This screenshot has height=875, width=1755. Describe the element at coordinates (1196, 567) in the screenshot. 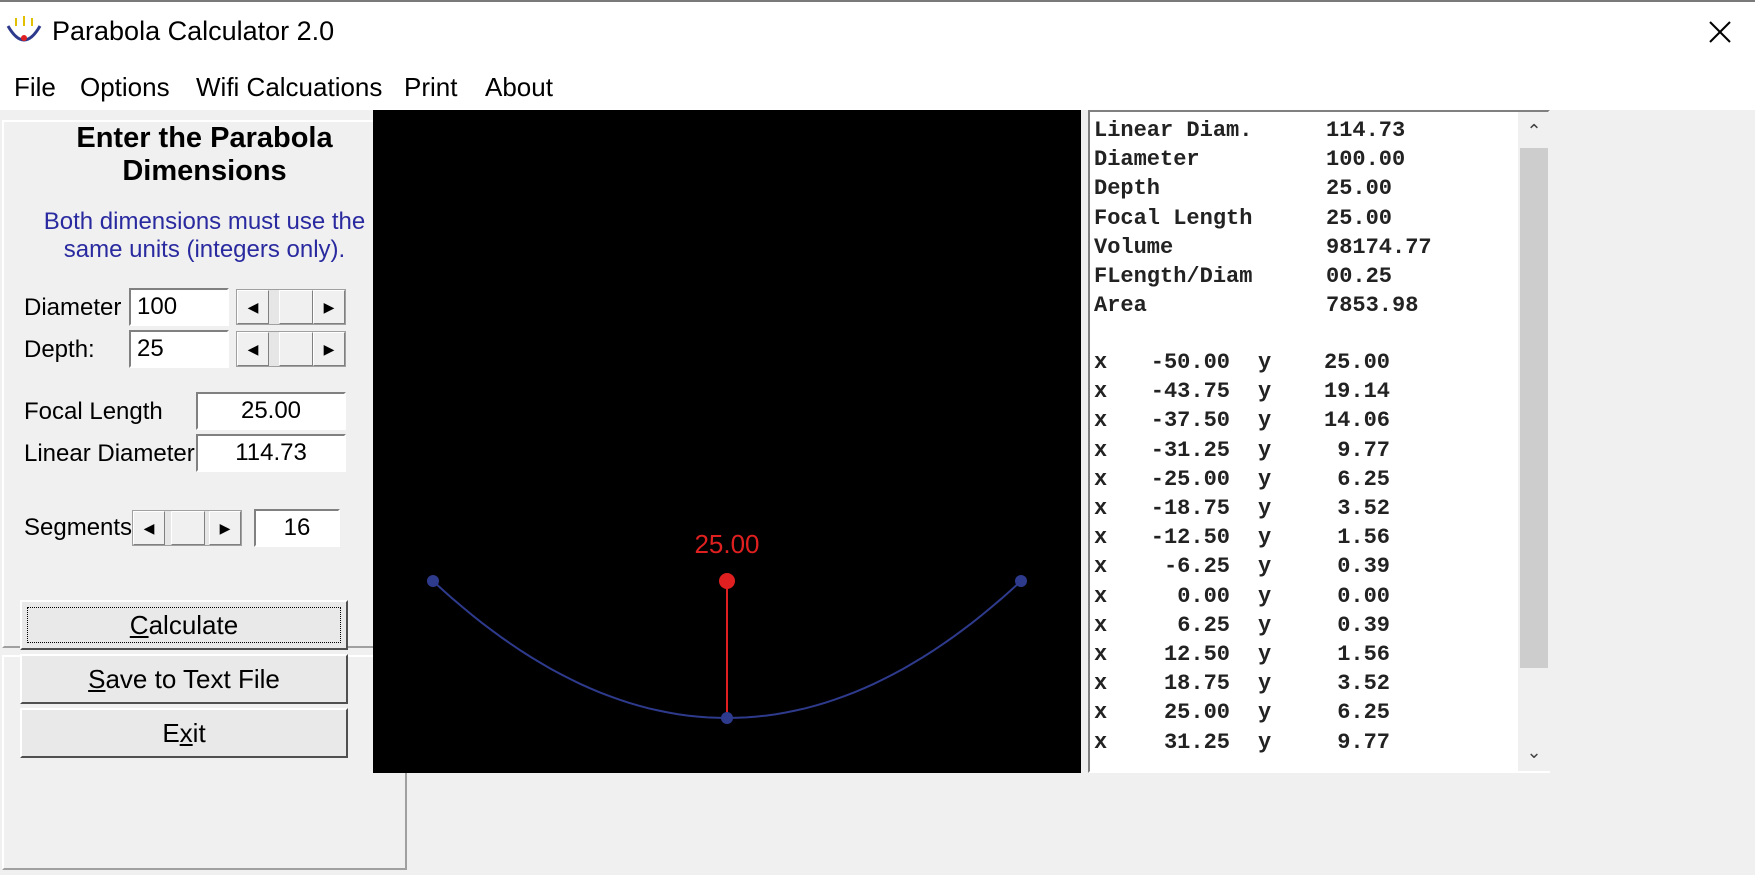

I see `x-value: -6.25` at that location.